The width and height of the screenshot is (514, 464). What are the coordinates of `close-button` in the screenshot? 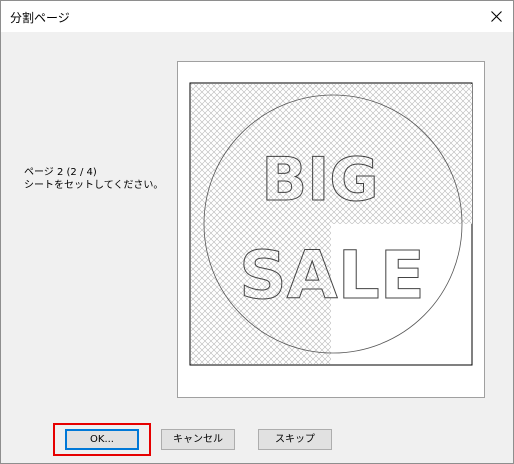 It's located at (496, 16).